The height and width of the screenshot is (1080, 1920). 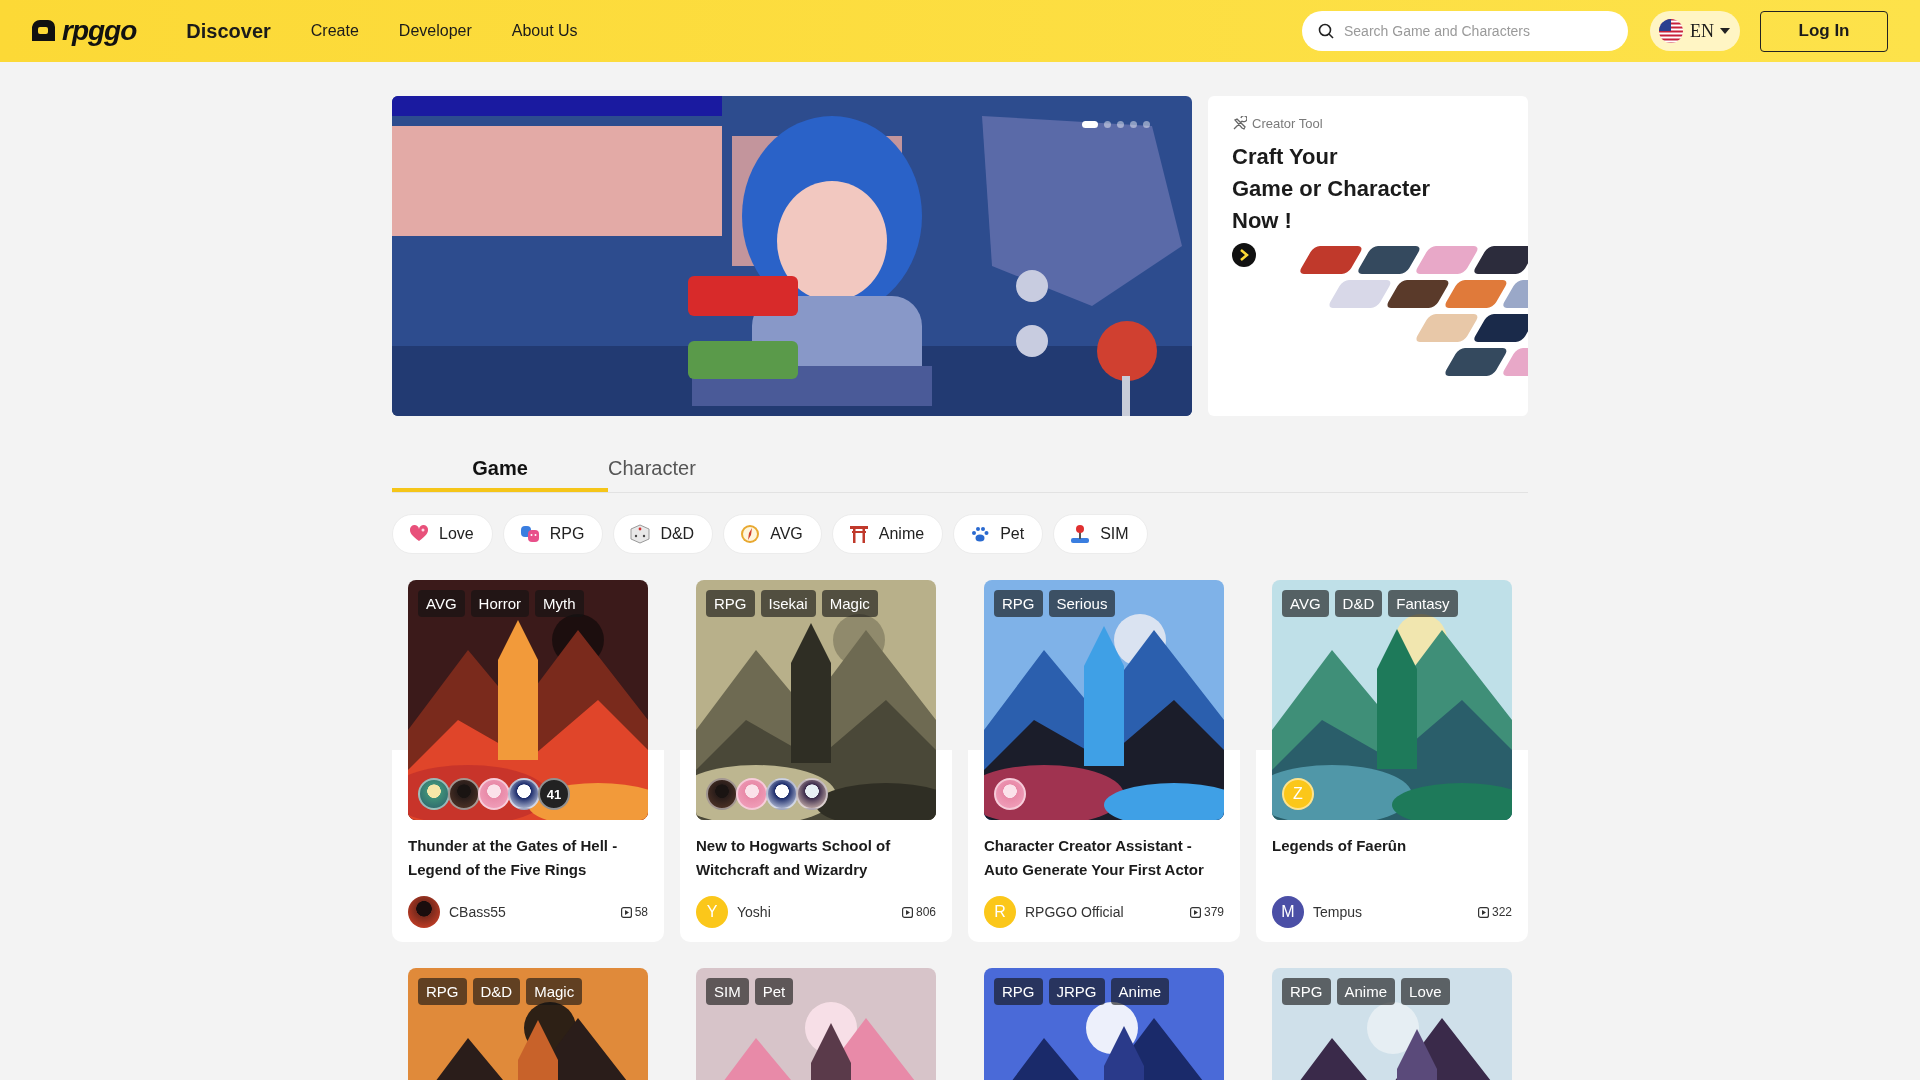 I want to click on chevron-right-icon, so click(x=1244, y=255).